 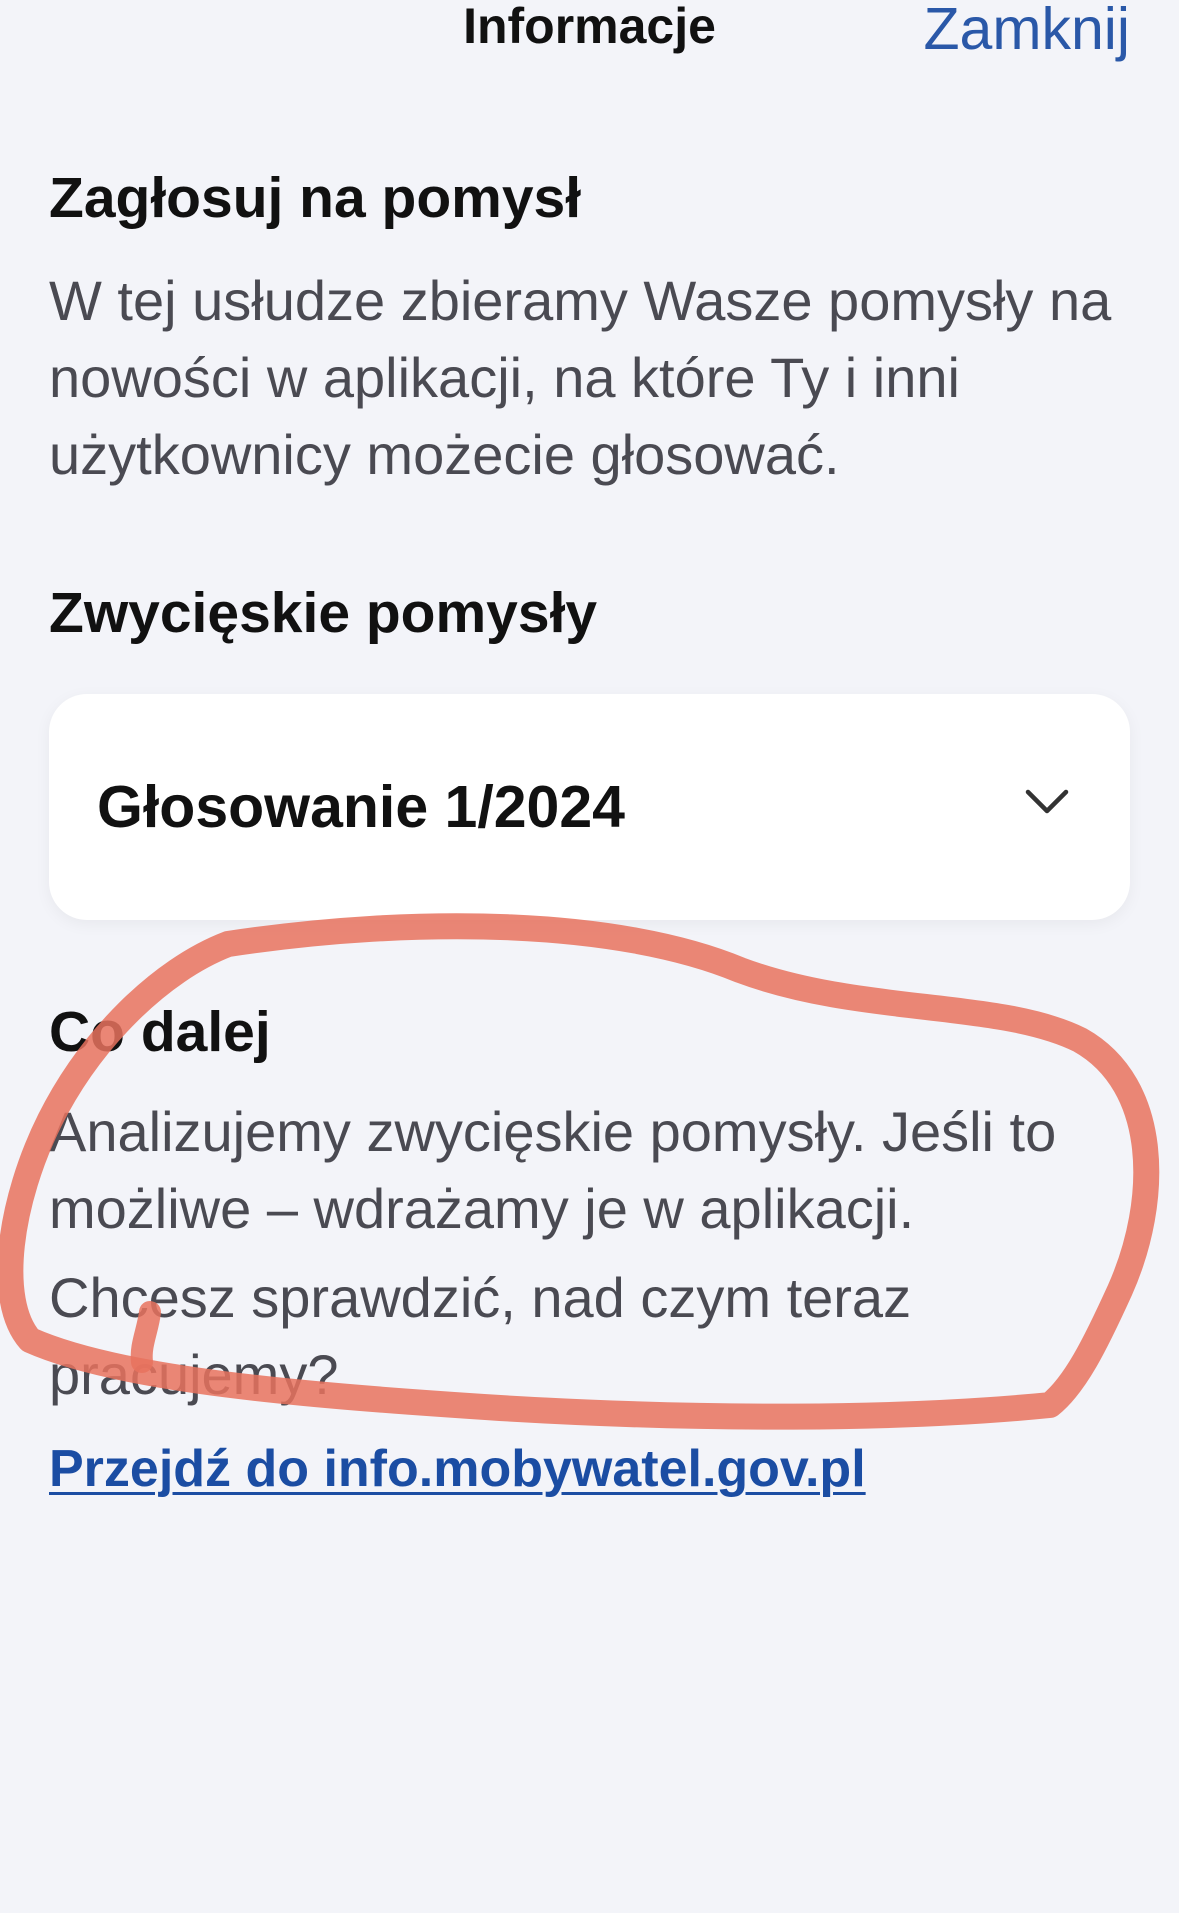 I want to click on nav-bar: Informacje Zamknij, so click(x=589, y=35).